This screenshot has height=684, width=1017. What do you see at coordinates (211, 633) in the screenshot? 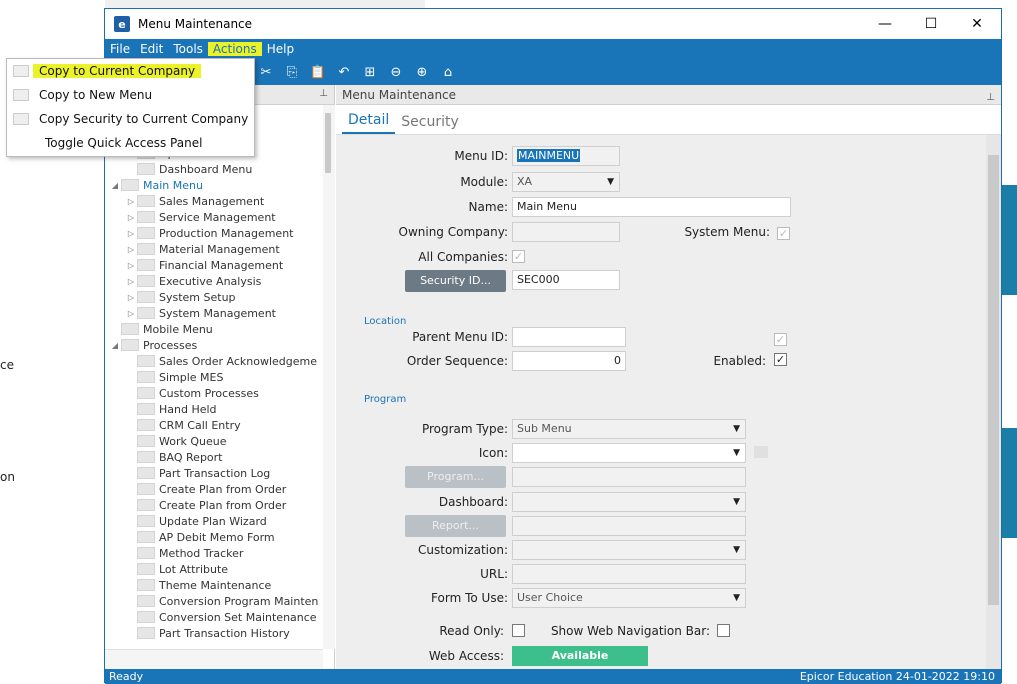
I see `tree-node: Part Transaction History` at bounding box center [211, 633].